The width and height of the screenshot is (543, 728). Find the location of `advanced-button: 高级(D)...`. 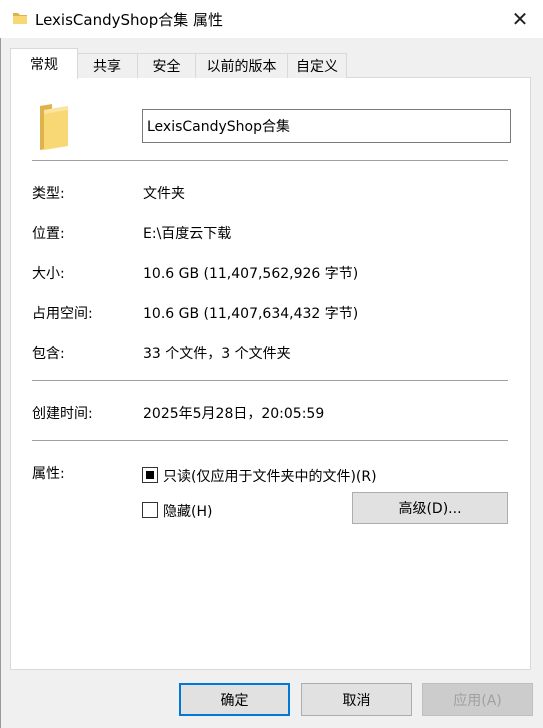

advanced-button: 高级(D)... is located at coordinates (430, 508).